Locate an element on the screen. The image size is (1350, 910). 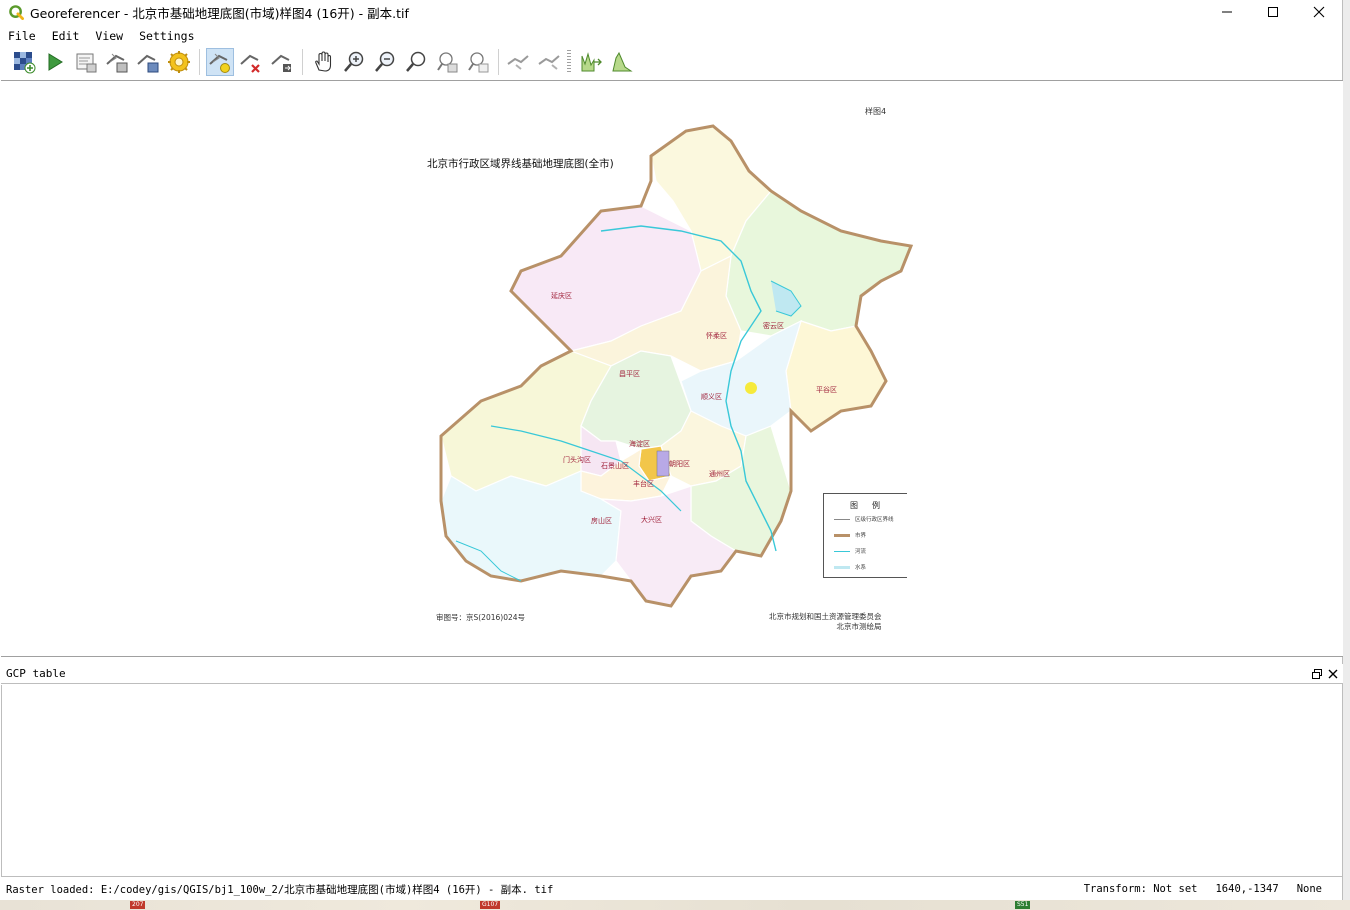
open-raster-icon is located at coordinates (25, 63).